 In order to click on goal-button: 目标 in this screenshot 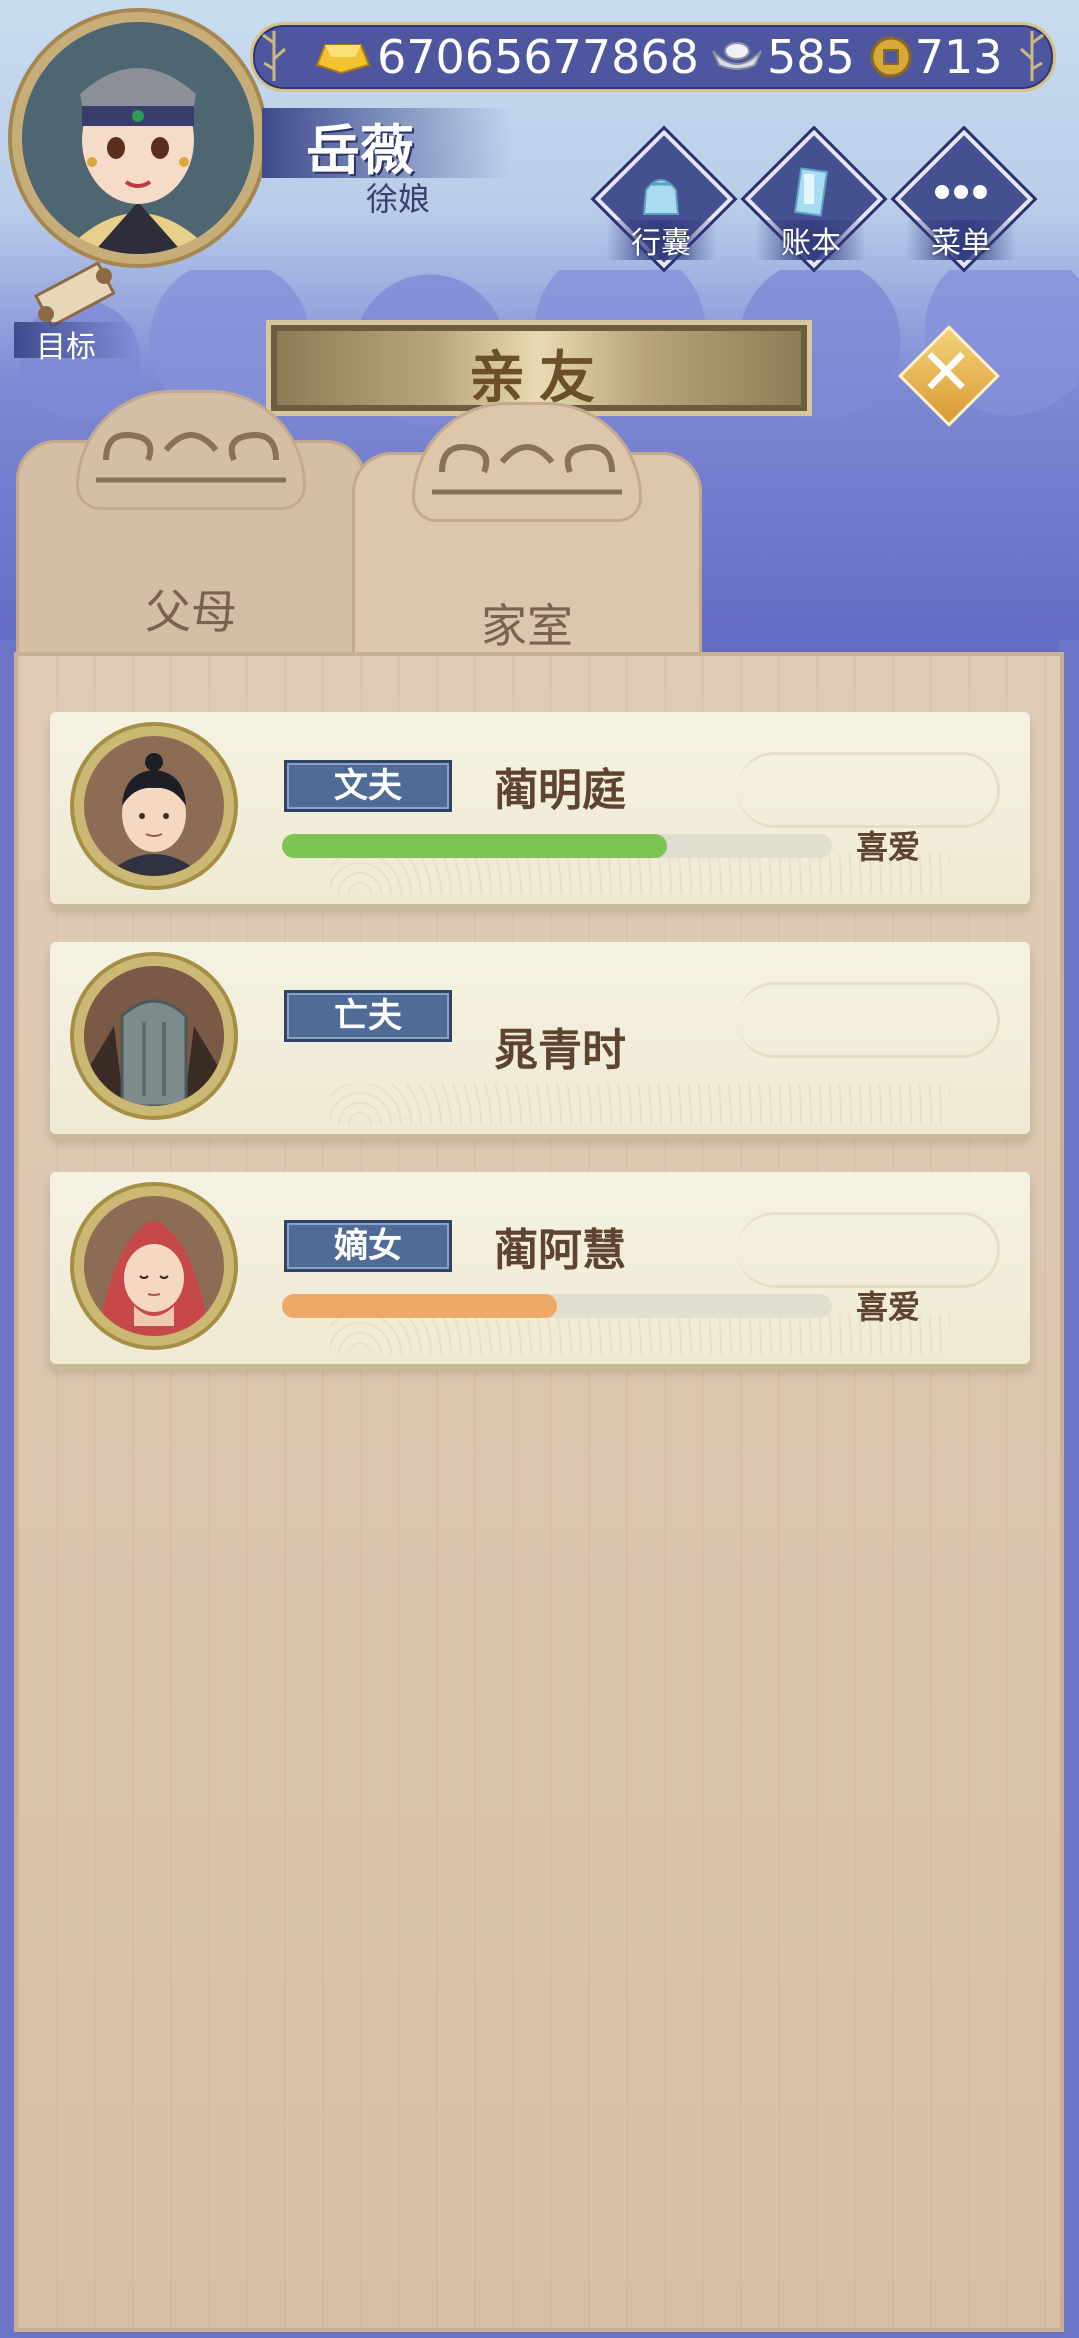, I will do `click(74, 313)`.